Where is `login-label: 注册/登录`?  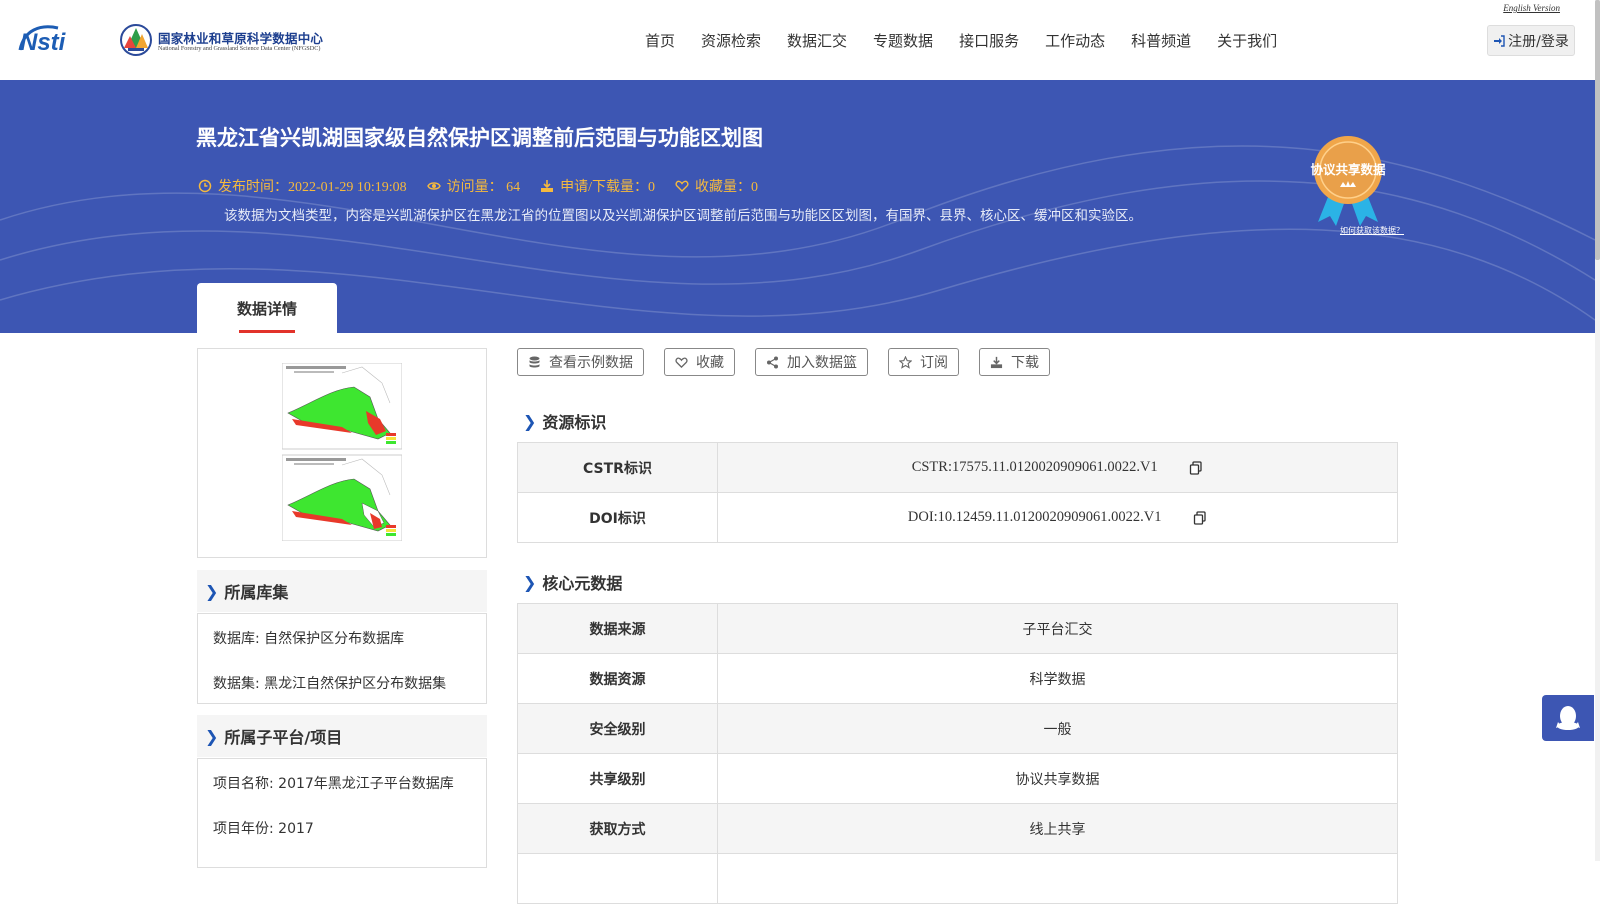 login-label: 注册/登录 is located at coordinates (1538, 41).